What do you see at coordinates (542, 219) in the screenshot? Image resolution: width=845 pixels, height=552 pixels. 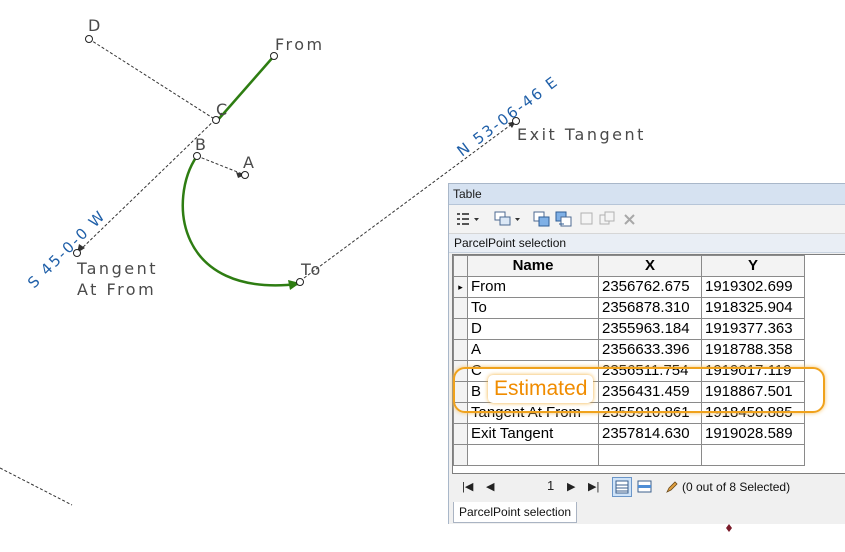 I see `select-by-attributes-icon` at bounding box center [542, 219].